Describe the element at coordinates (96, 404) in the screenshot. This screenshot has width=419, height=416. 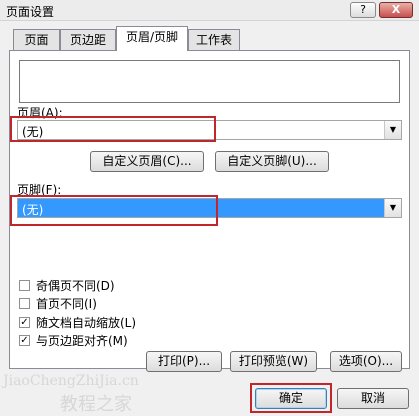
I see `watermark-text: 教程之家` at that location.